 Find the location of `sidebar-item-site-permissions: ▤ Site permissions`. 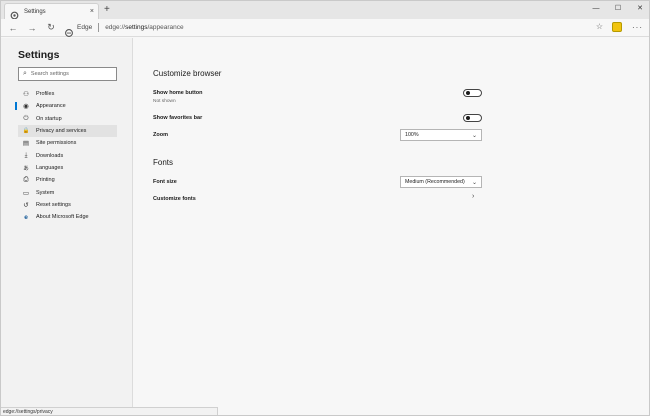

sidebar-item-site-permissions: ▤ Site permissions is located at coordinates (67, 143).